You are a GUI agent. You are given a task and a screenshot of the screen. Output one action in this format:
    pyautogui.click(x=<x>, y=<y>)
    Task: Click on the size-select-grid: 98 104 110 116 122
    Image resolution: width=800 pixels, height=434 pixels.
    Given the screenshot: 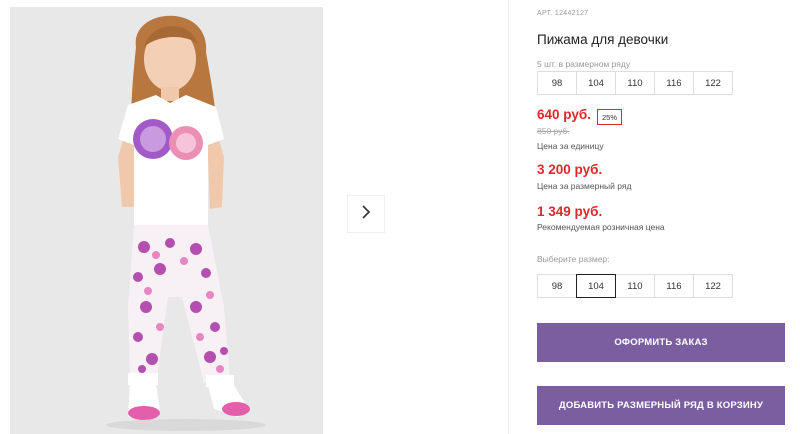 What is the action you would take?
    pyautogui.click(x=635, y=286)
    